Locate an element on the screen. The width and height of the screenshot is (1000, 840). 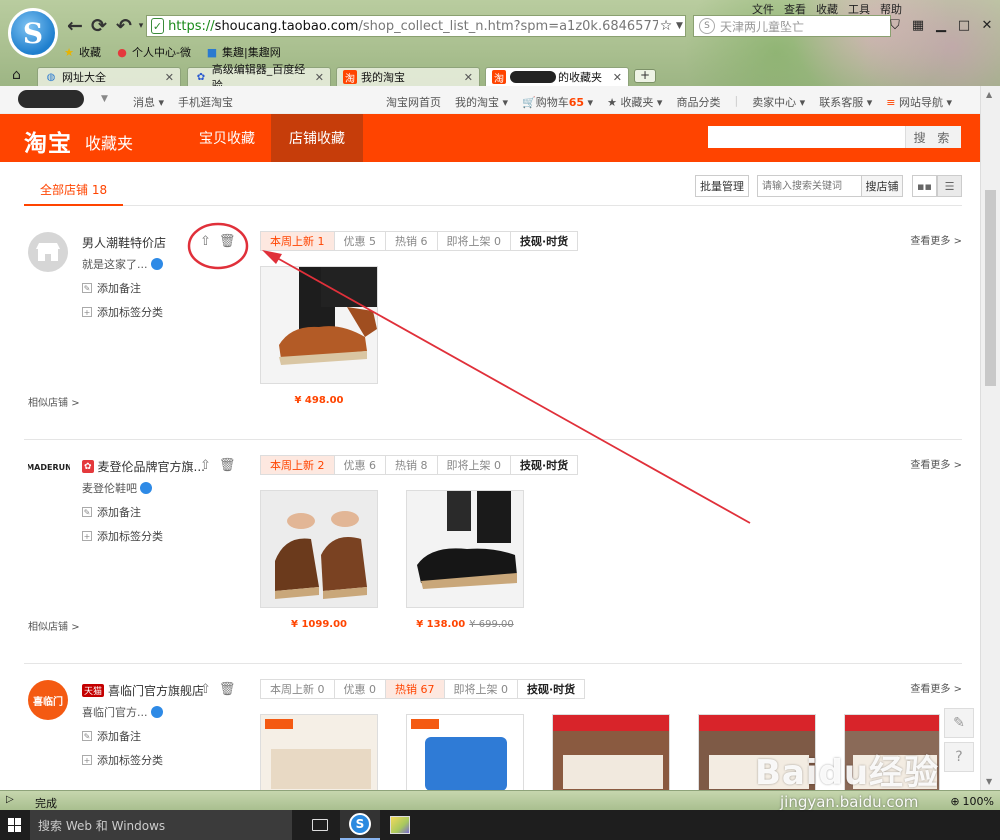
maximize-icon: □ is located at coordinates (964, 25).